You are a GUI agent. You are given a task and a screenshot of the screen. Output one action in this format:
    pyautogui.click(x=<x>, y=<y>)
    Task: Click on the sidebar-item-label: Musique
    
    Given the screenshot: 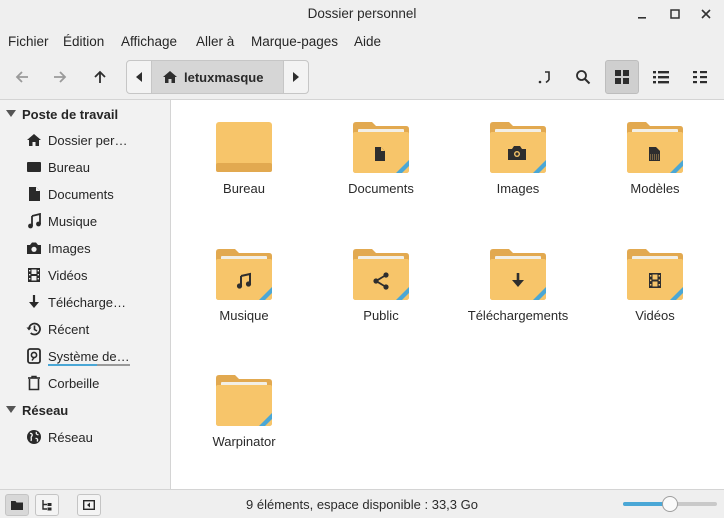 What is the action you would take?
    pyautogui.click(x=73, y=221)
    